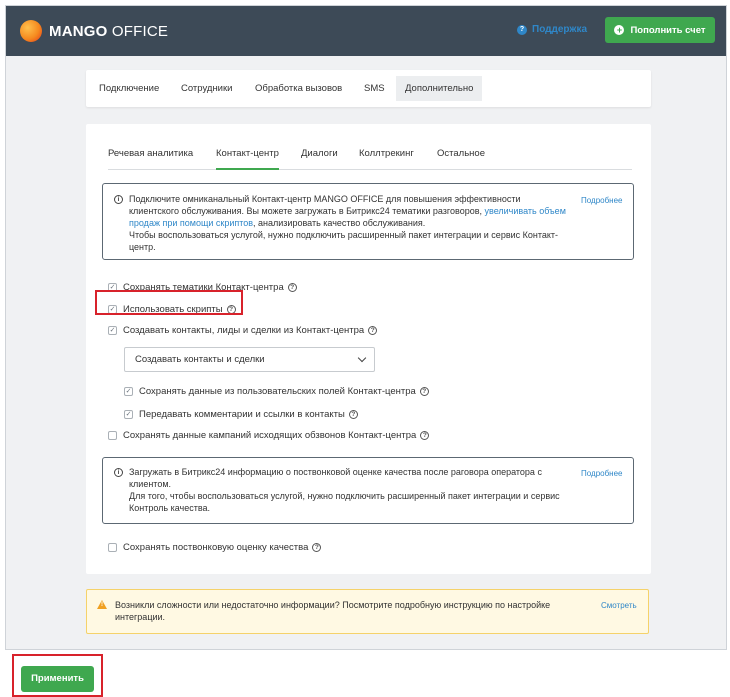 Image resolution: width=730 pixels, height=697 pixels. Describe the element at coordinates (619, 605) in the screenshot. I see `view-instructions-link: Смотреть` at that location.